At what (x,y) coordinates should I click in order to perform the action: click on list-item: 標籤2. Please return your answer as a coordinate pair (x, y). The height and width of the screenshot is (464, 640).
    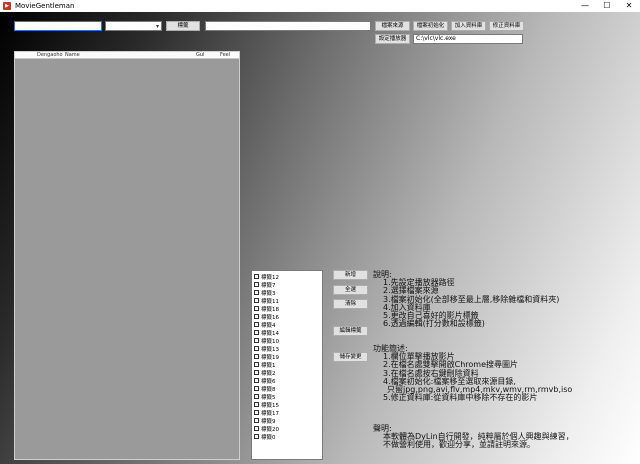
    Looking at the image, I should click on (265, 373).